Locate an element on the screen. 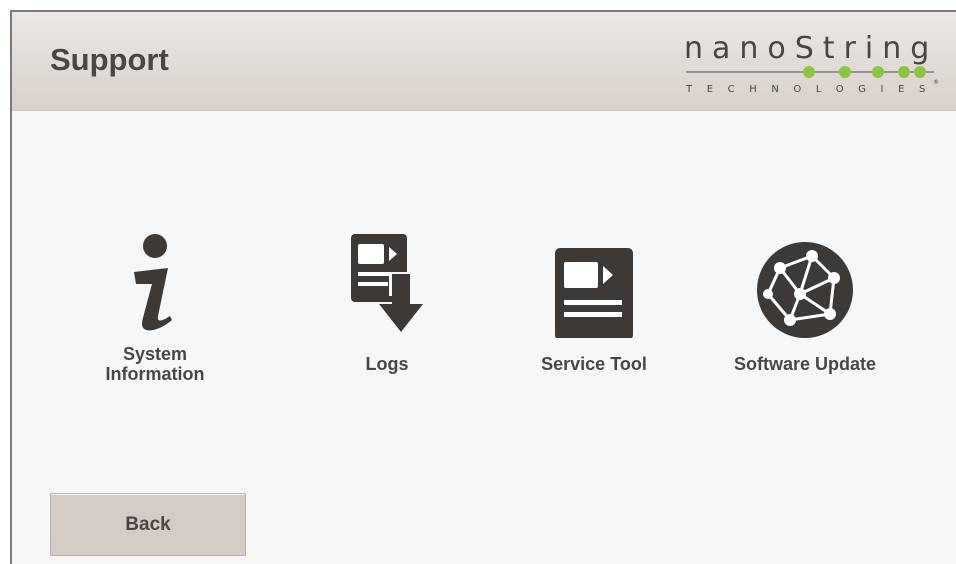 The width and height of the screenshot is (956, 564). software-update-button: Software Update is located at coordinates (805, 317).